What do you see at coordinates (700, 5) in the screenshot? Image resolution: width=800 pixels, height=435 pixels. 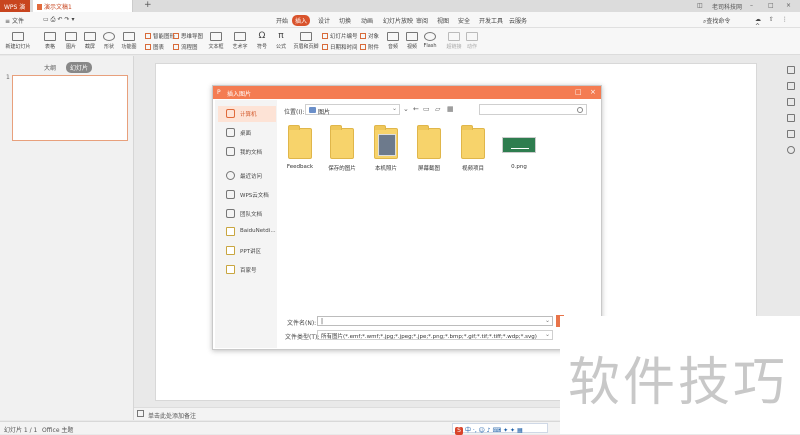 I see `user-icon: ◫` at bounding box center [700, 5].